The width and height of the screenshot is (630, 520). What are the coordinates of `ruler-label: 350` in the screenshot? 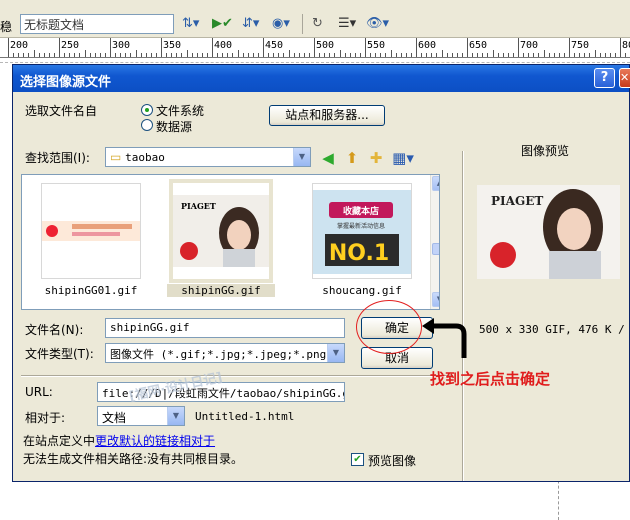 It's located at (172, 45).